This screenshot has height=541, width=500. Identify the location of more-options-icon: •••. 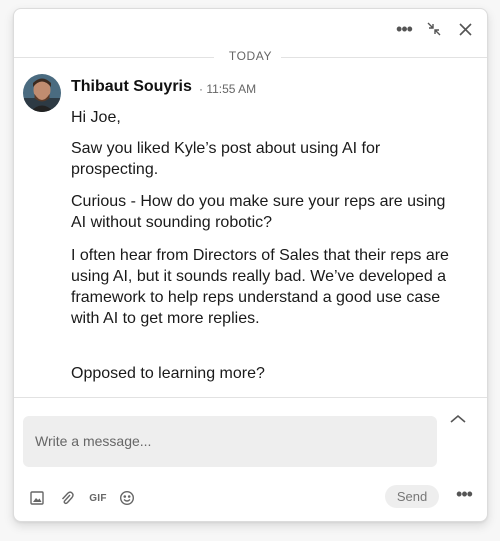
(404, 29).